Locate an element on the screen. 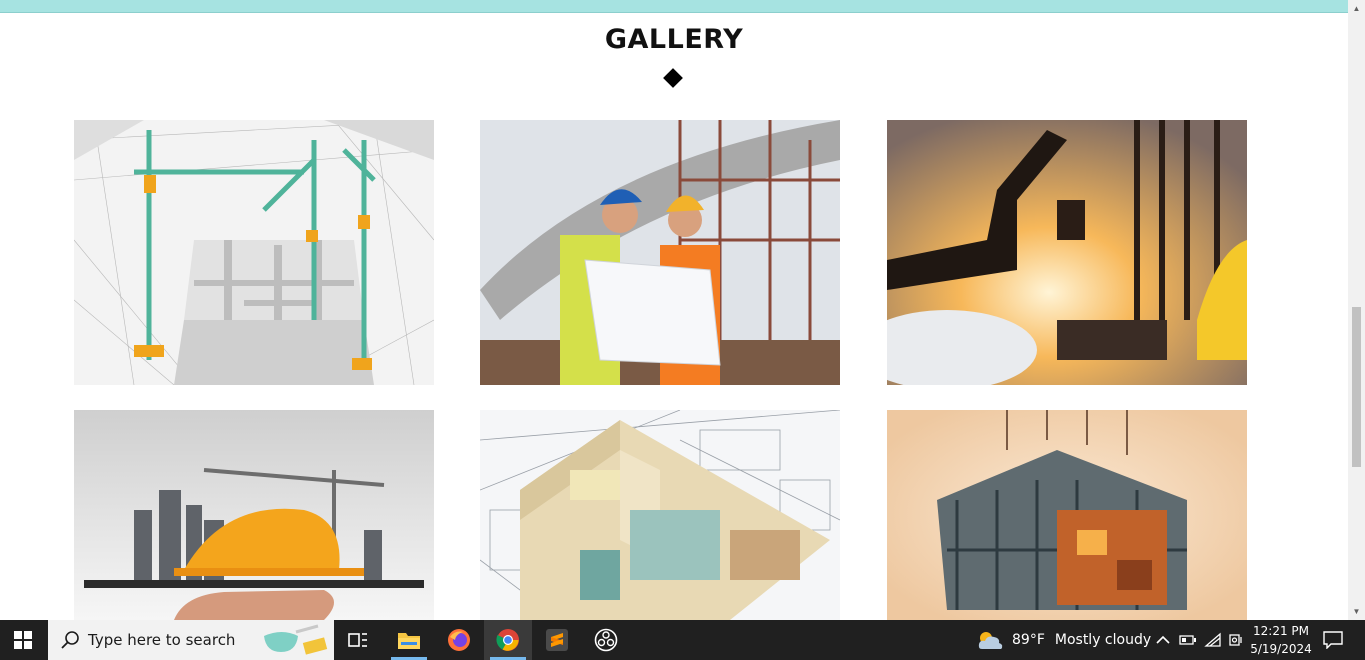  firefox-button is located at coordinates (459, 640).